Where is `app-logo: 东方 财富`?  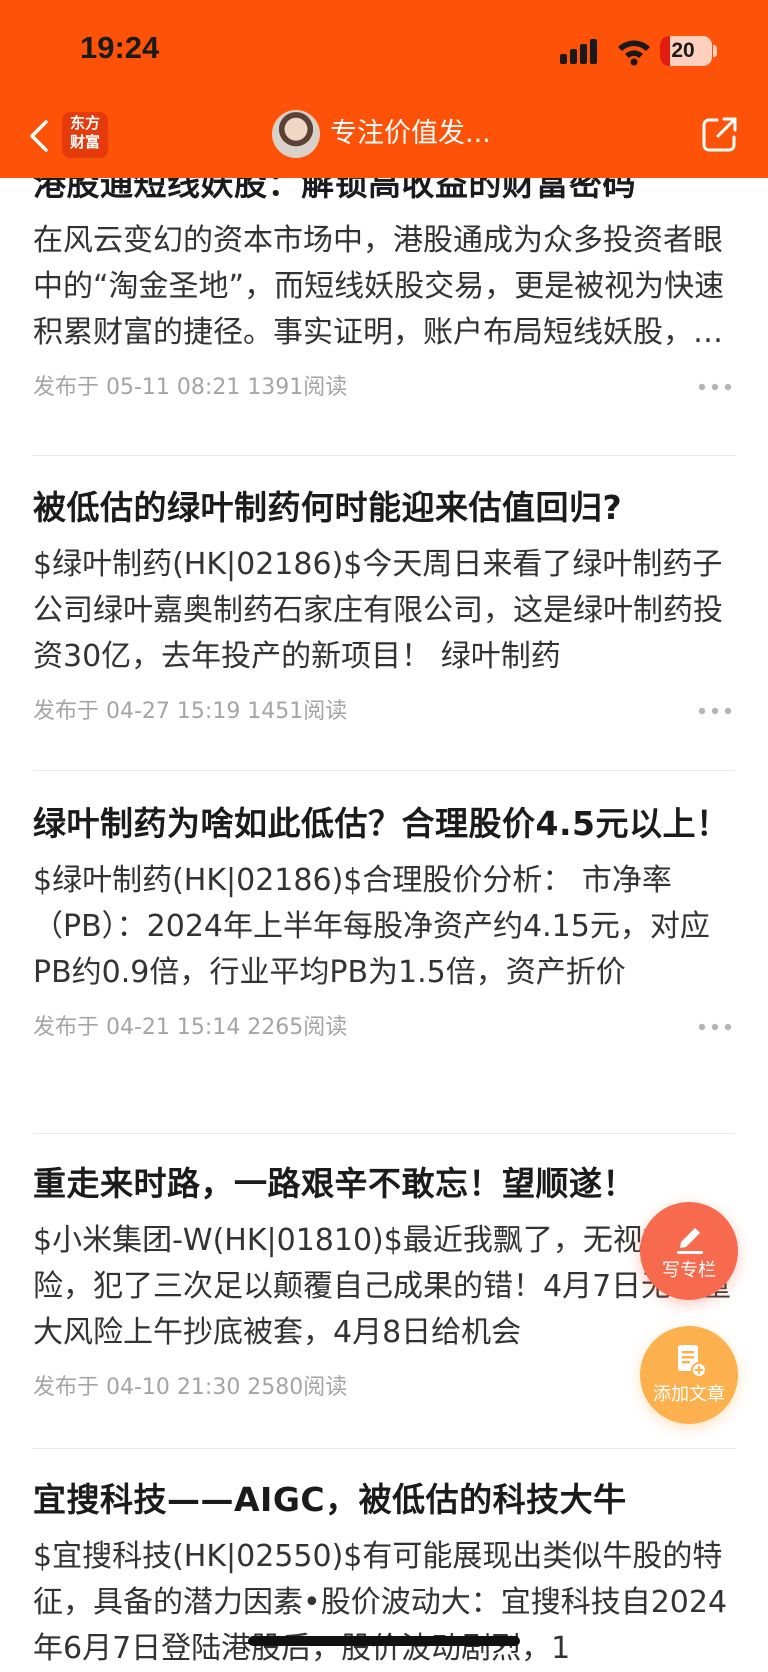 app-logo: 东方 财富 is located at coordinates (85, 135).